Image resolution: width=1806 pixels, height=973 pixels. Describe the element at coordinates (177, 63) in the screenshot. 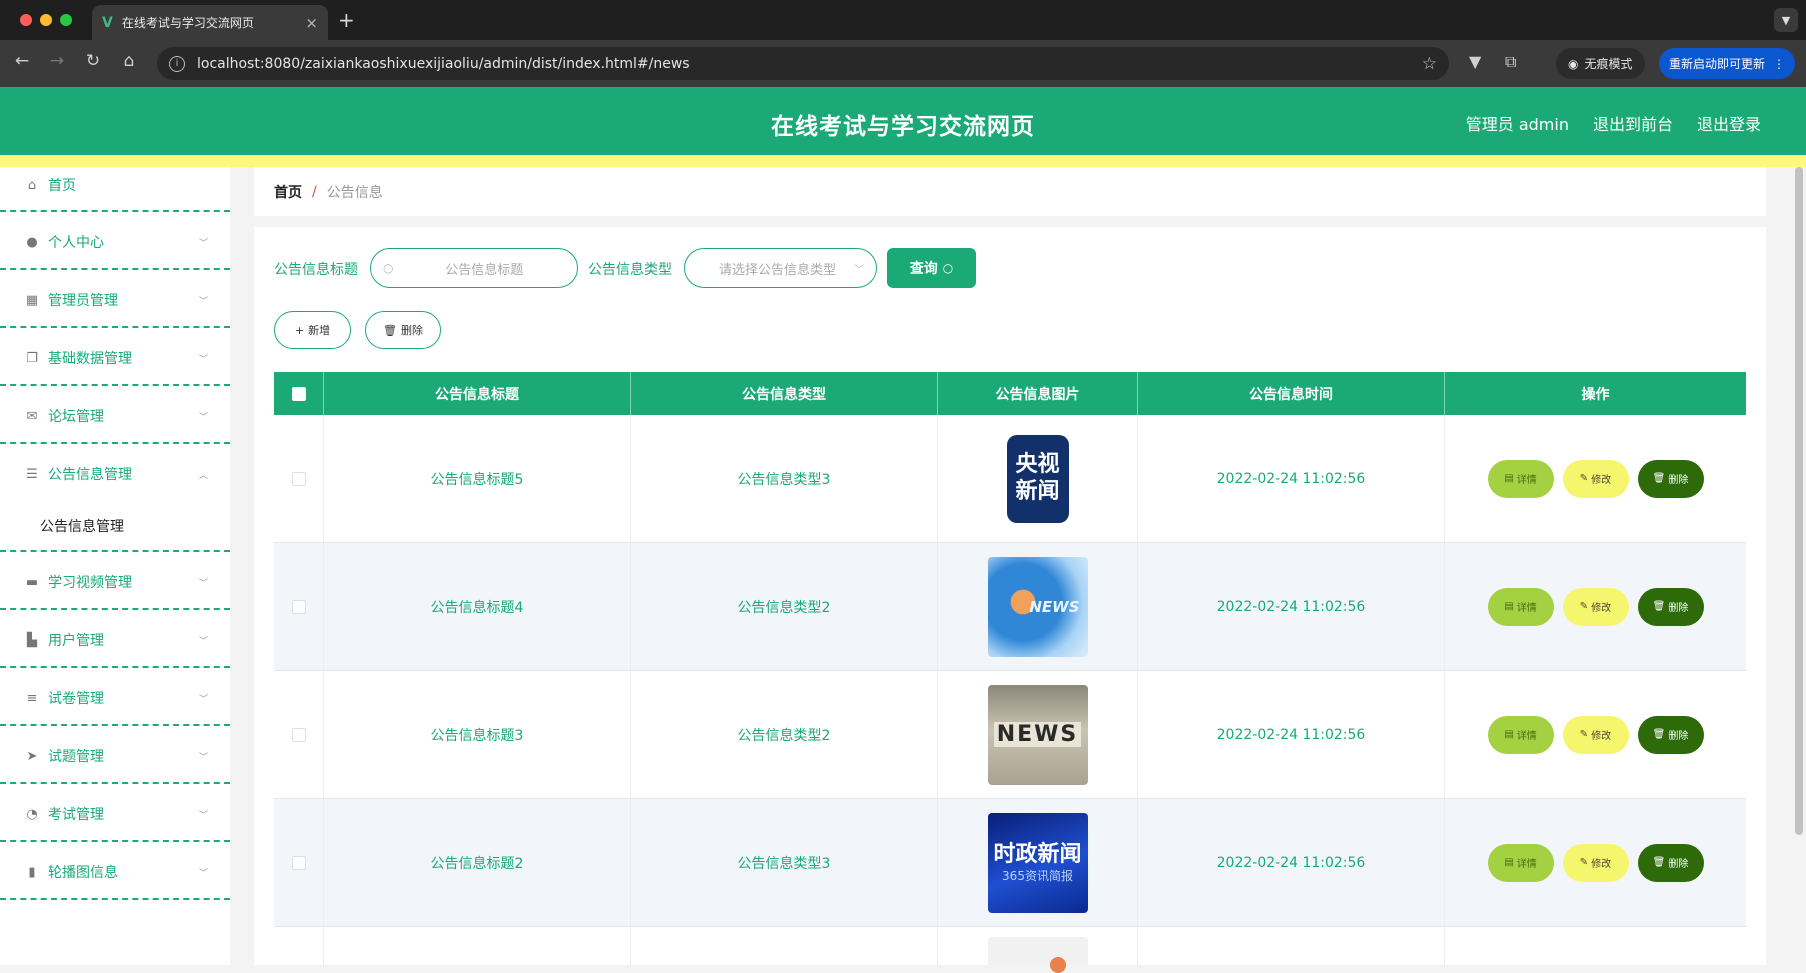

I see `site-info-icon: i` at that location.